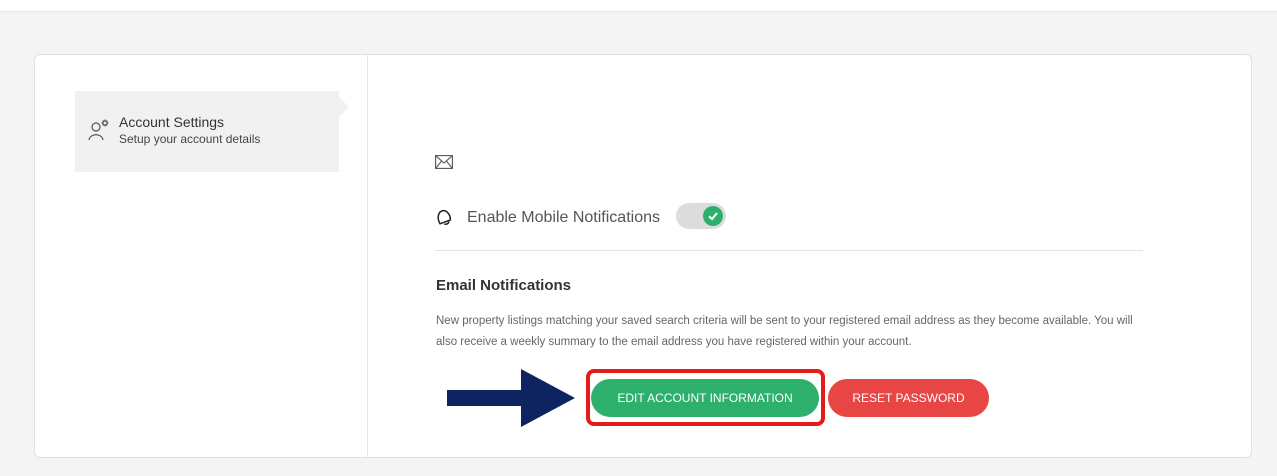 The width and height of the screenshot is (1277, 476). I want to click on toggle-knob, so click(713, 216).